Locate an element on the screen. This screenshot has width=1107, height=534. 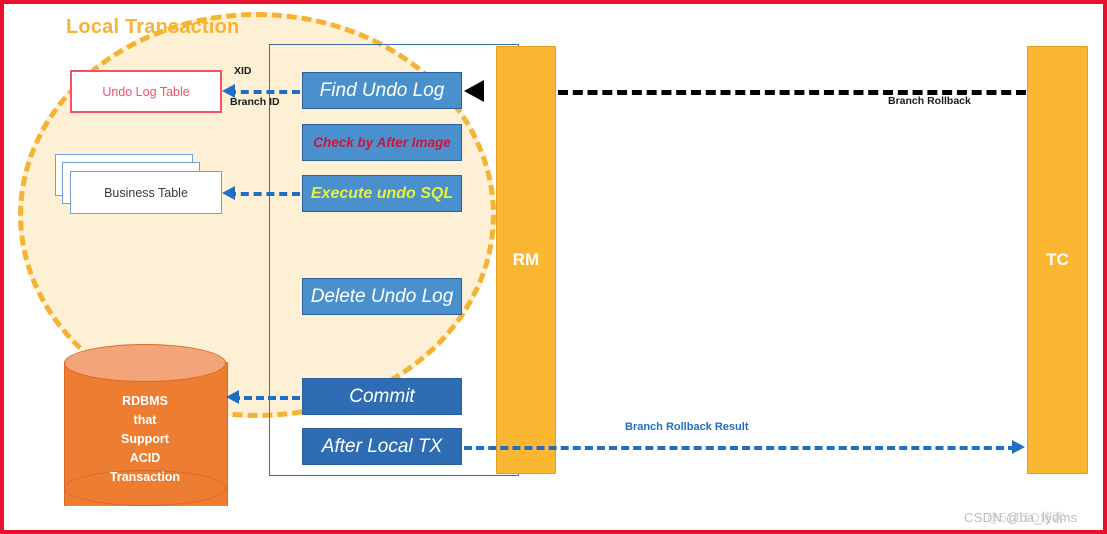
arrowhead-to-business-table is located at coordinates (228, 193).